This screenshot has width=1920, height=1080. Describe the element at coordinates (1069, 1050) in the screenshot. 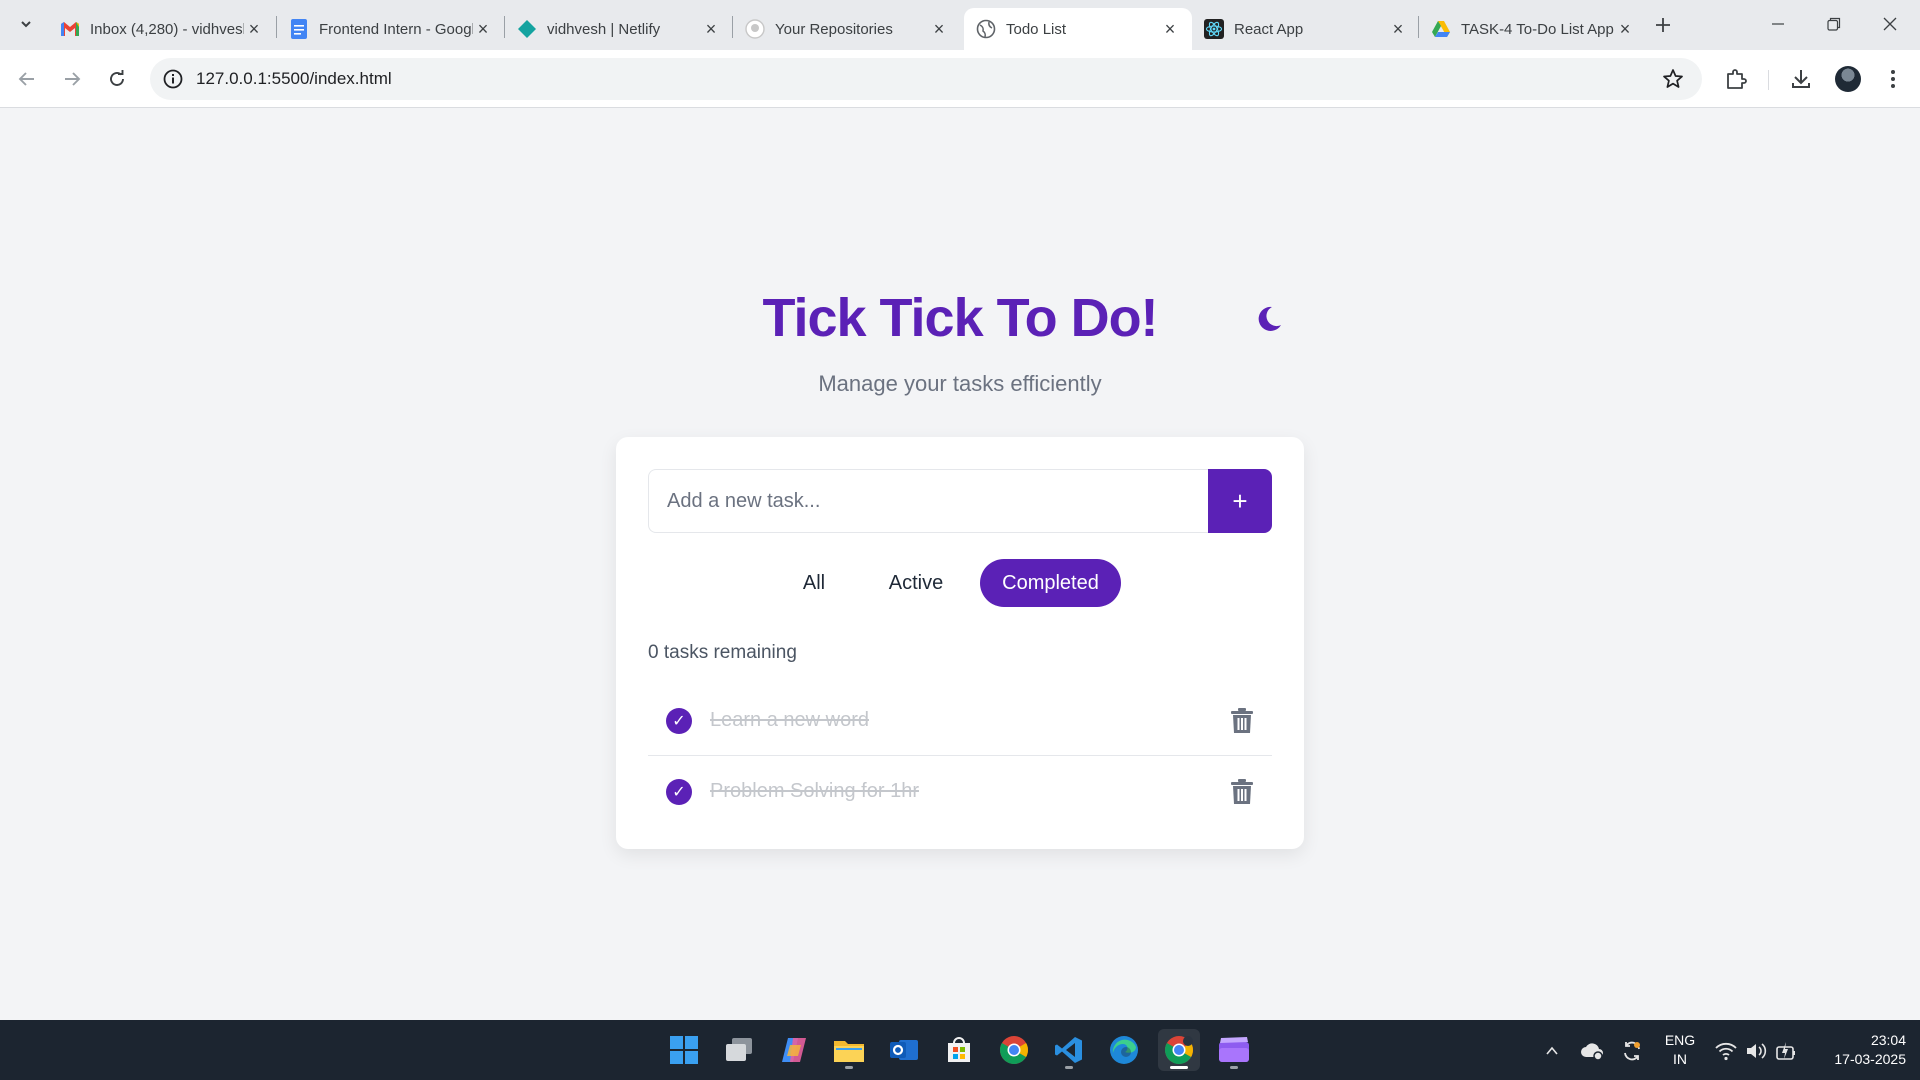

I see `vs-code-button` at that location.